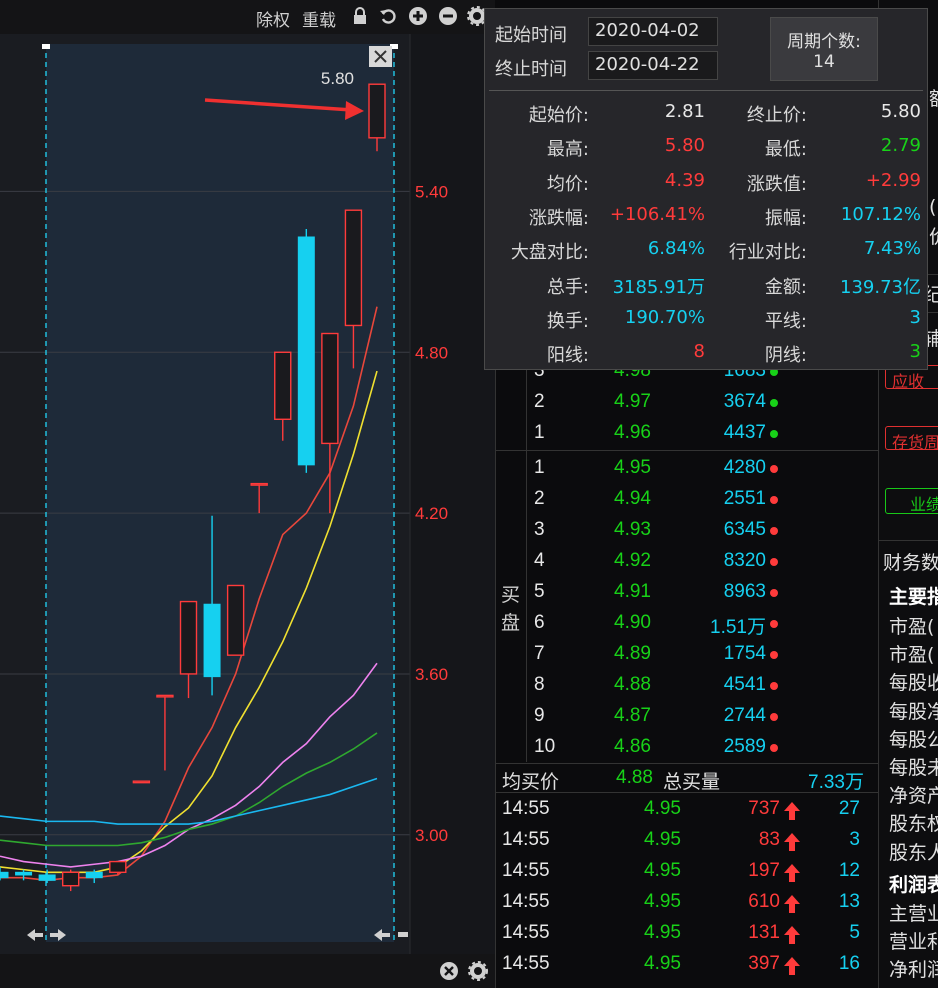 The height and width of the screenshot is (988, 938). I want to click on level-number: 9, so click(539, 715).